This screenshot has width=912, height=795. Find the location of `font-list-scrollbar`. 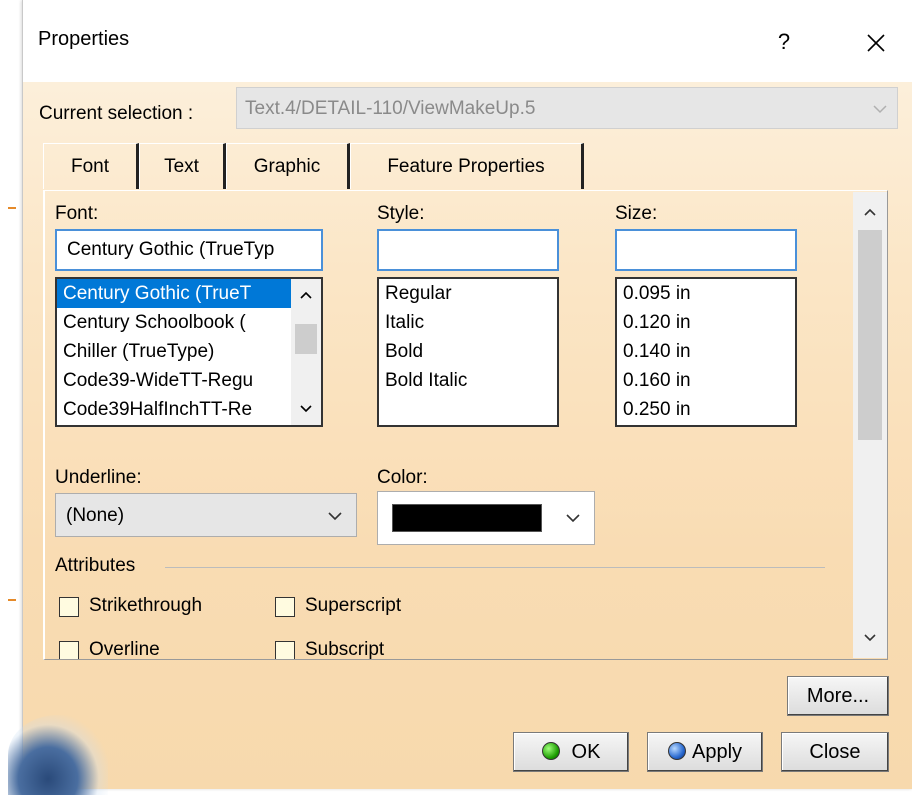

font-list-scrollbar is located at coordinates (306, 352).